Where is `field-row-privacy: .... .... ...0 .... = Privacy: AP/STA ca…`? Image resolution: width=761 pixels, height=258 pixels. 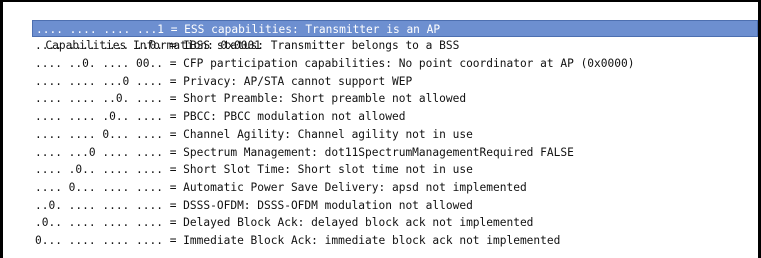 field-row-privacy: .... .... ...0 .... = Privacy: AP/STA ca… is located at coordinates (380, 82).